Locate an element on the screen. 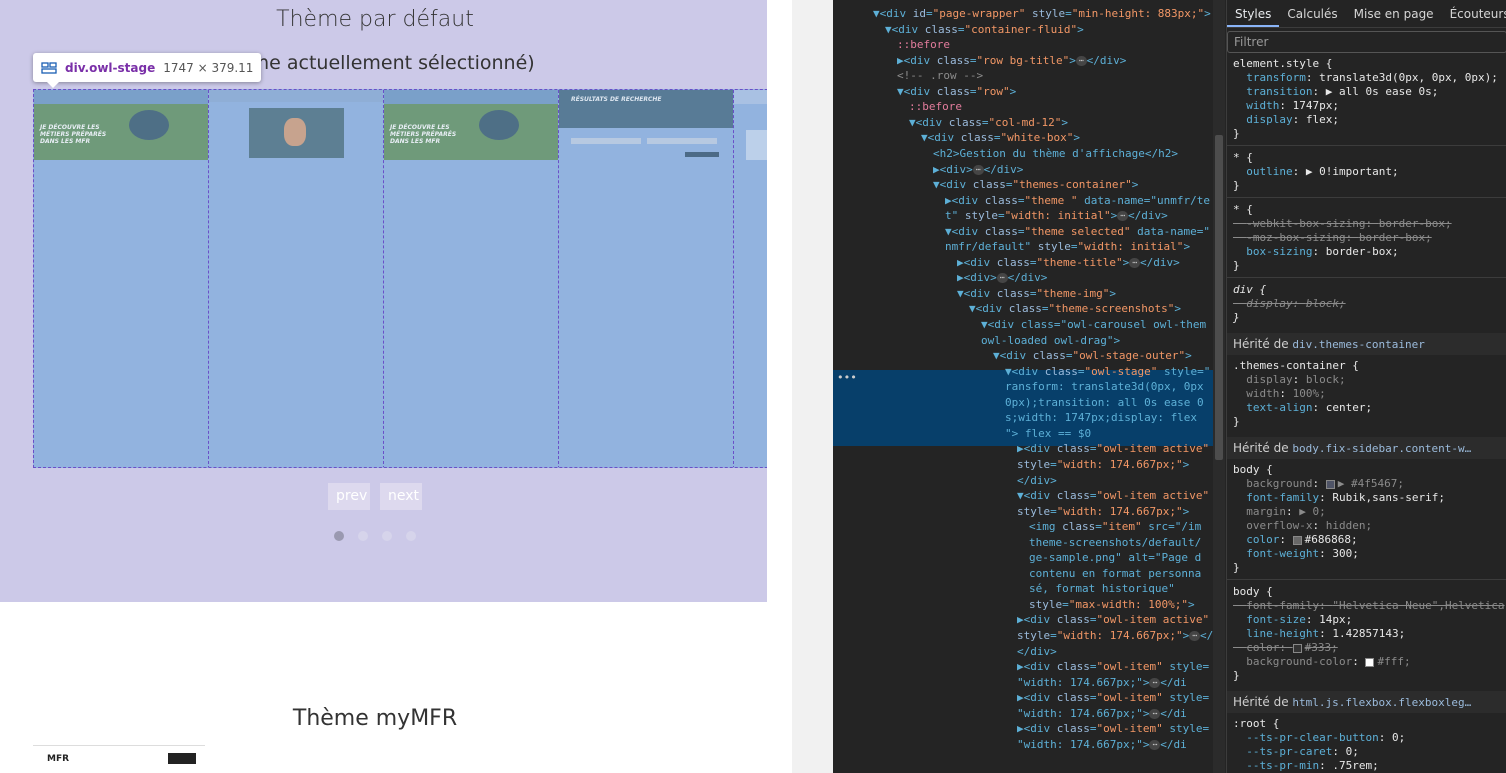 The height and width of the screenshot is (773, 1506). css-declaration: font-family: Rubik,sans-serif; is located at coordinates (1339, 498).